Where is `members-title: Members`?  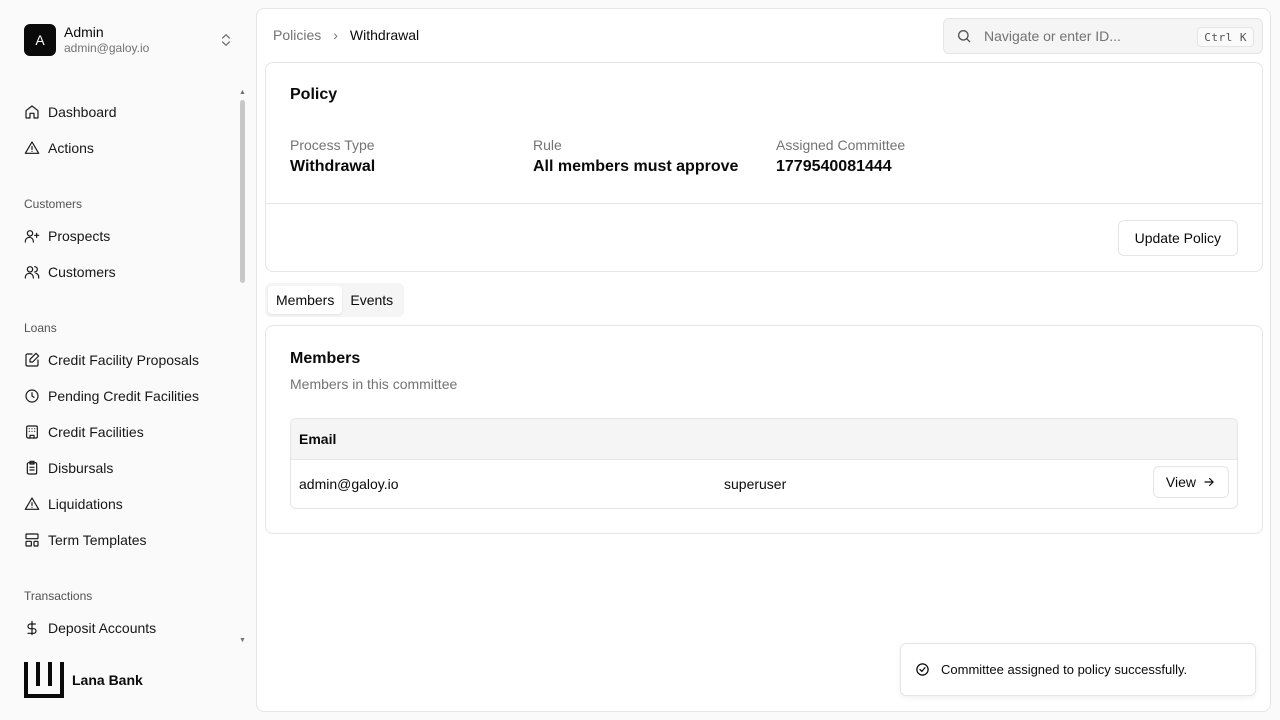
members-title: Members is located at coordinates (325, 358).